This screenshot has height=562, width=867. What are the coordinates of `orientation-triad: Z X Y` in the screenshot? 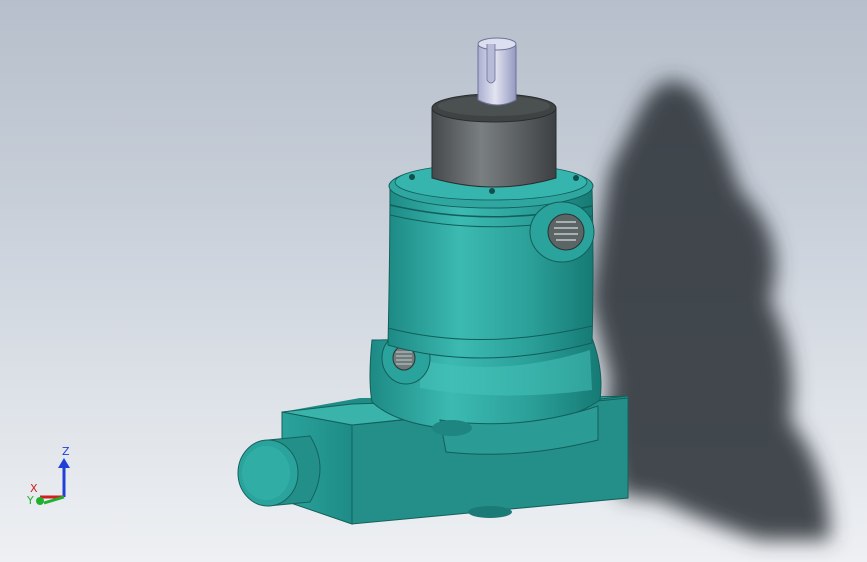 It's located at (48, 476).